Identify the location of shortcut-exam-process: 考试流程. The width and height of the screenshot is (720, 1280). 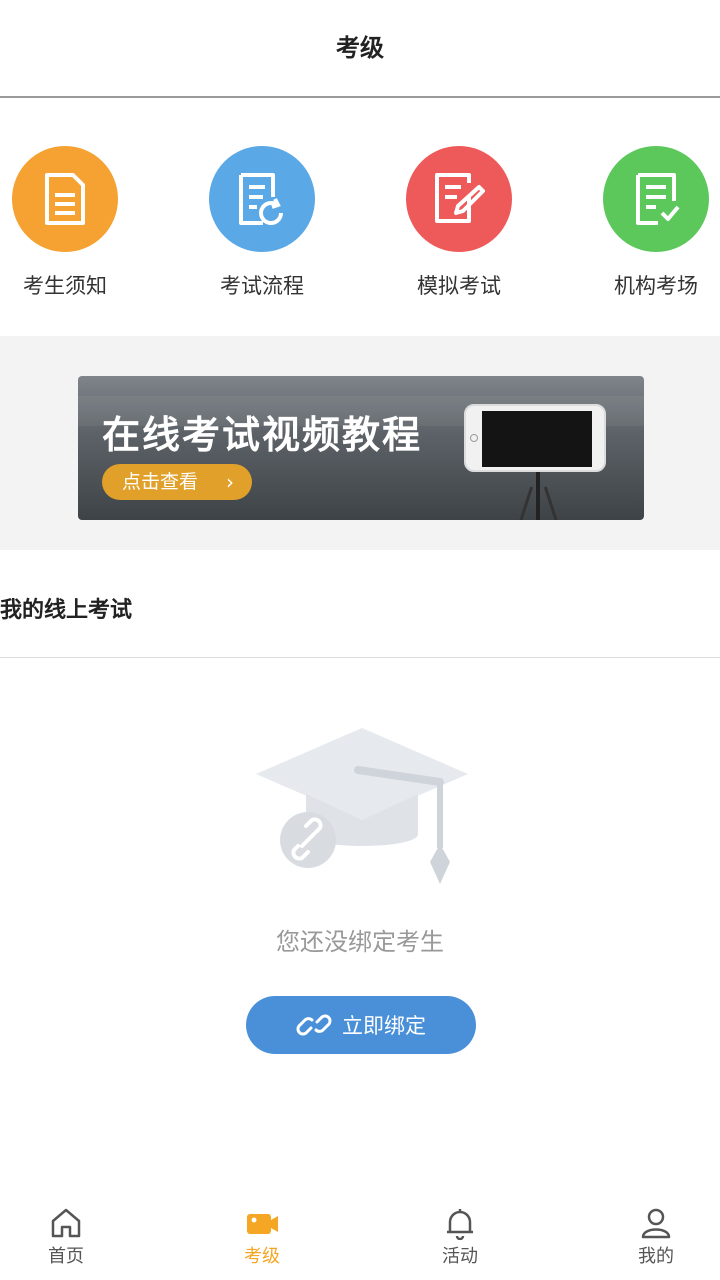
(262, 231).